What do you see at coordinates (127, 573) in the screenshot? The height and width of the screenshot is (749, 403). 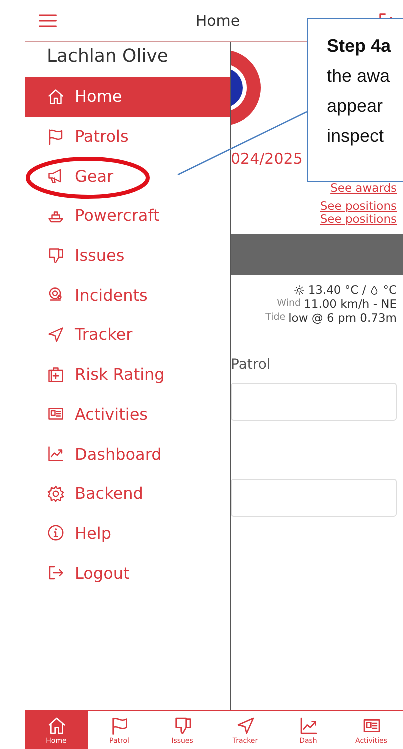 I see `drawer-menu-item: Logout` at bounding box center [127, 573].